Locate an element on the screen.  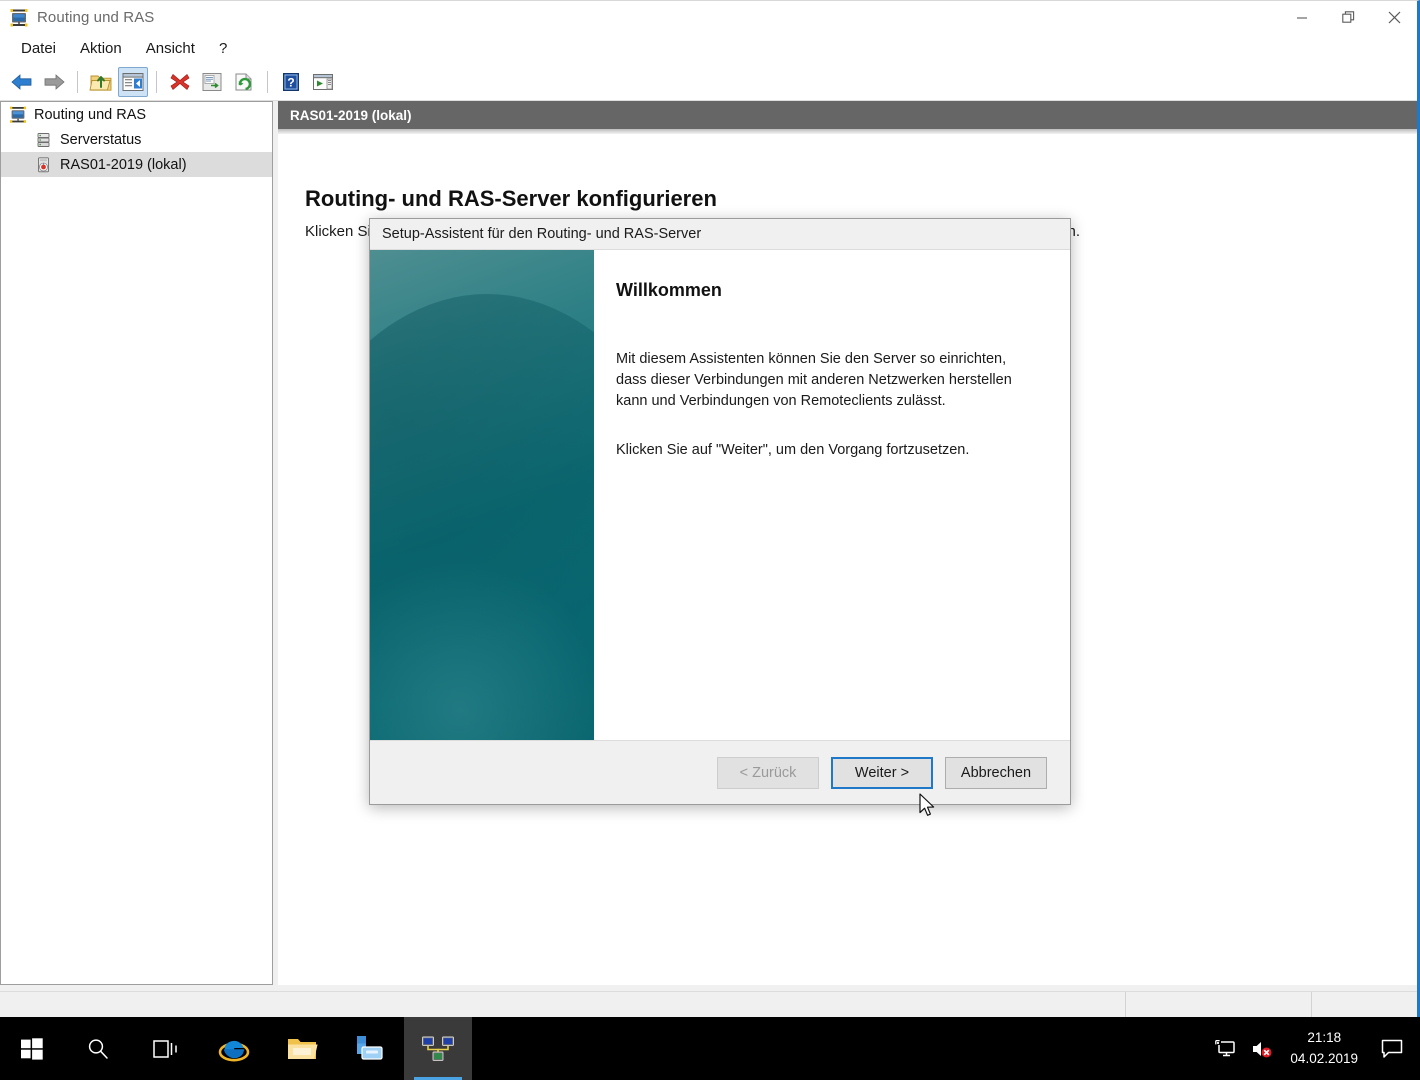
sidebar-item-label: Serverstatus is located at coordinates (101, 139).